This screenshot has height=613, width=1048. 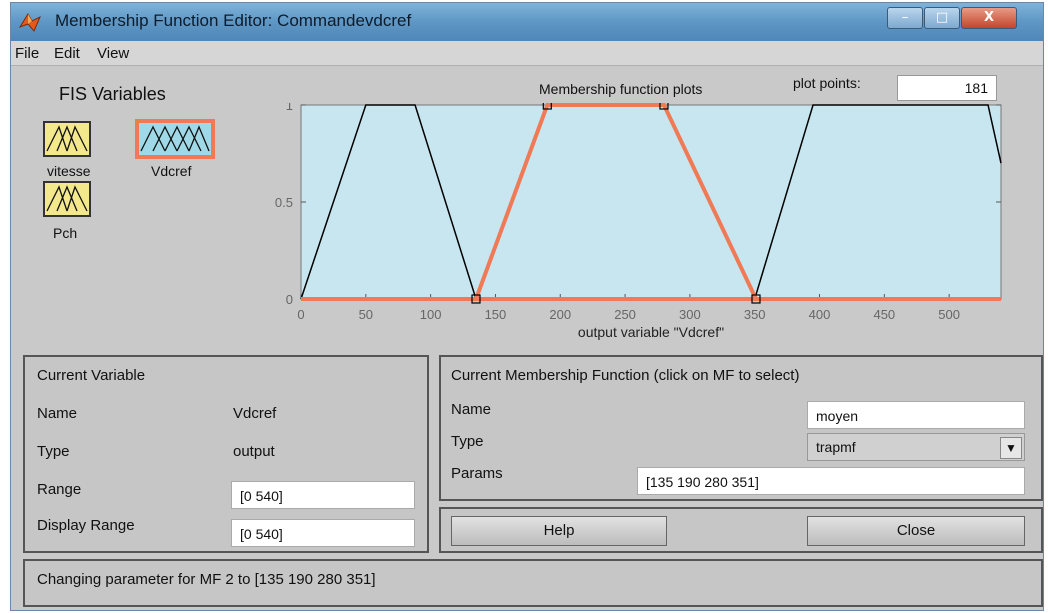 What do you see at coordinates (942, 18) in the screenshot?
I see `maximize-button: □` at bounding box center [942, 18].